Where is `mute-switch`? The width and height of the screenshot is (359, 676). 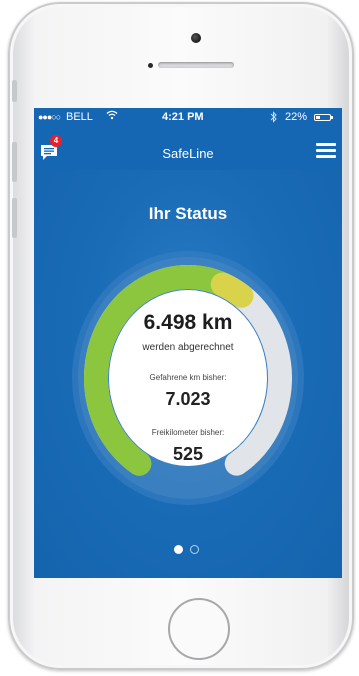
mute-switch is located at coordinates (14, 91).